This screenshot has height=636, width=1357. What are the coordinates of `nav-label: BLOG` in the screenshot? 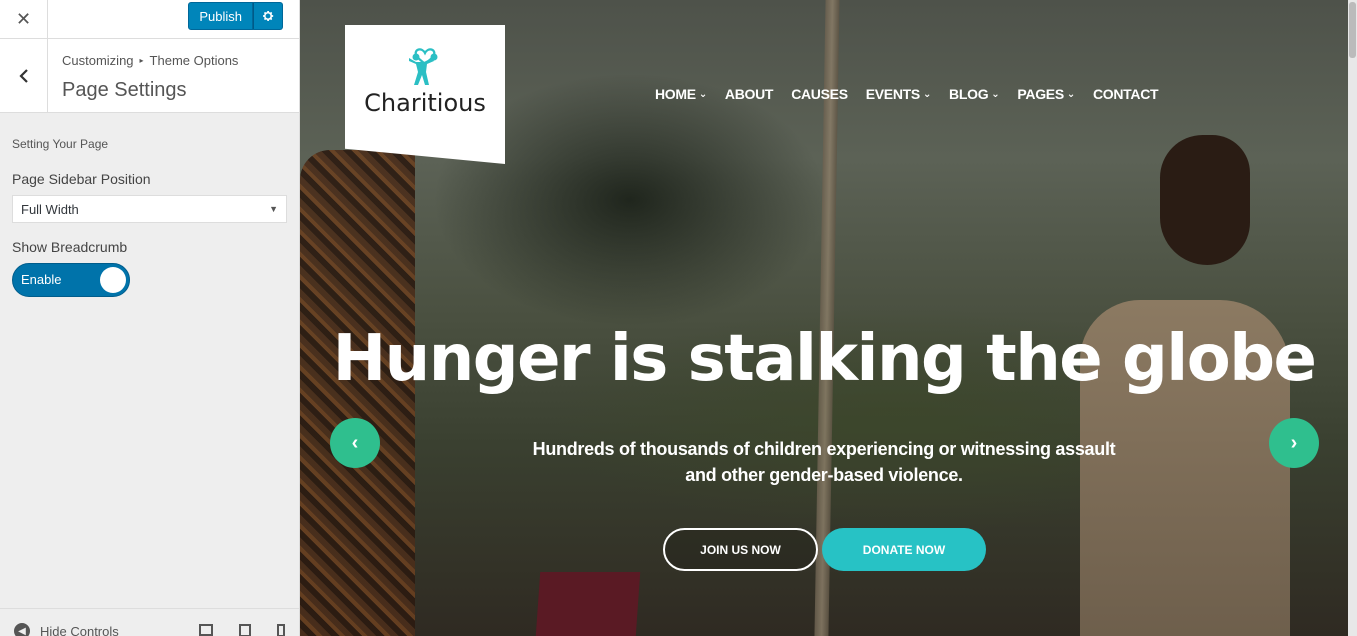 It's located at (969, 94).